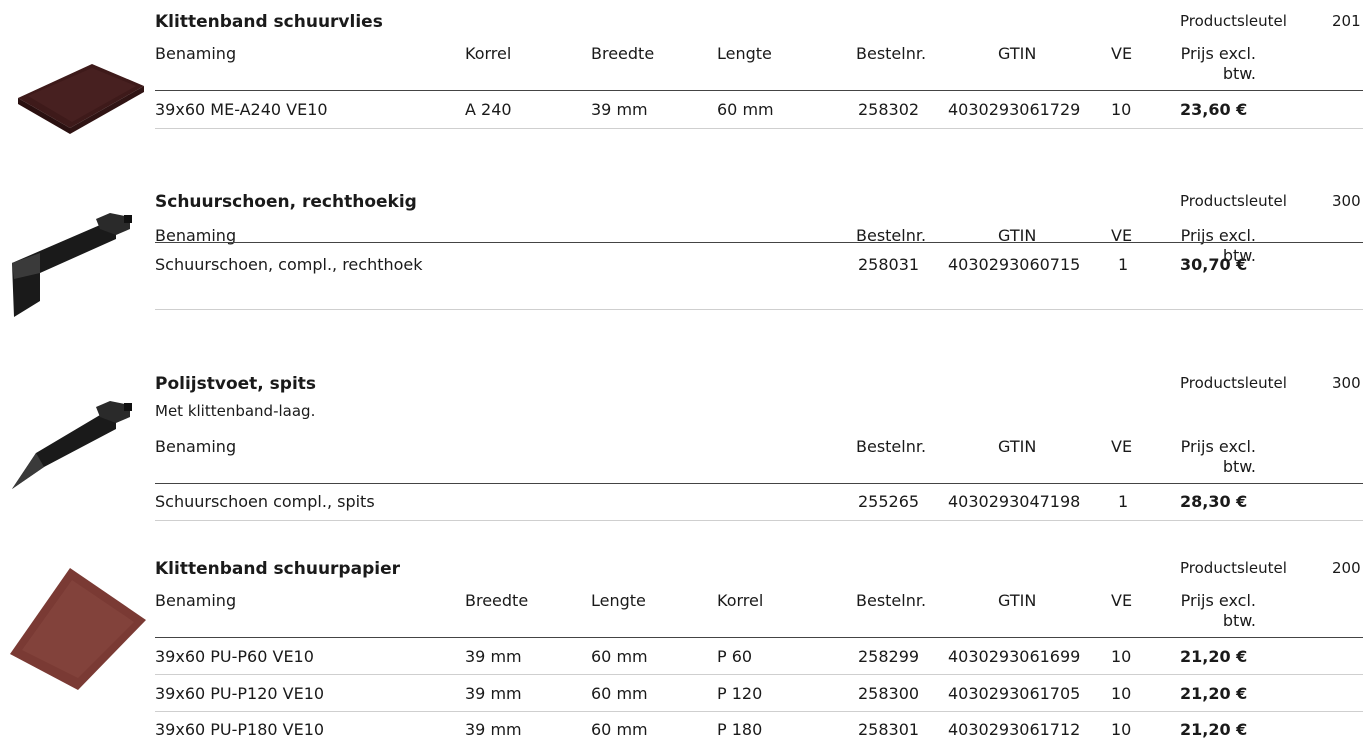  Describe the element at coordinates (1214, 264) in the screenshot. I see `cell-price: 30,70 €` at that location.